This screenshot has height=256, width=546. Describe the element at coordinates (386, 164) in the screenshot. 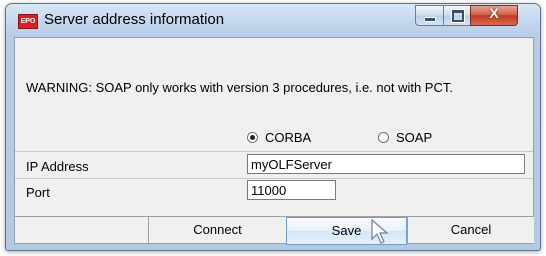

I see `ip-address-input` at that location.